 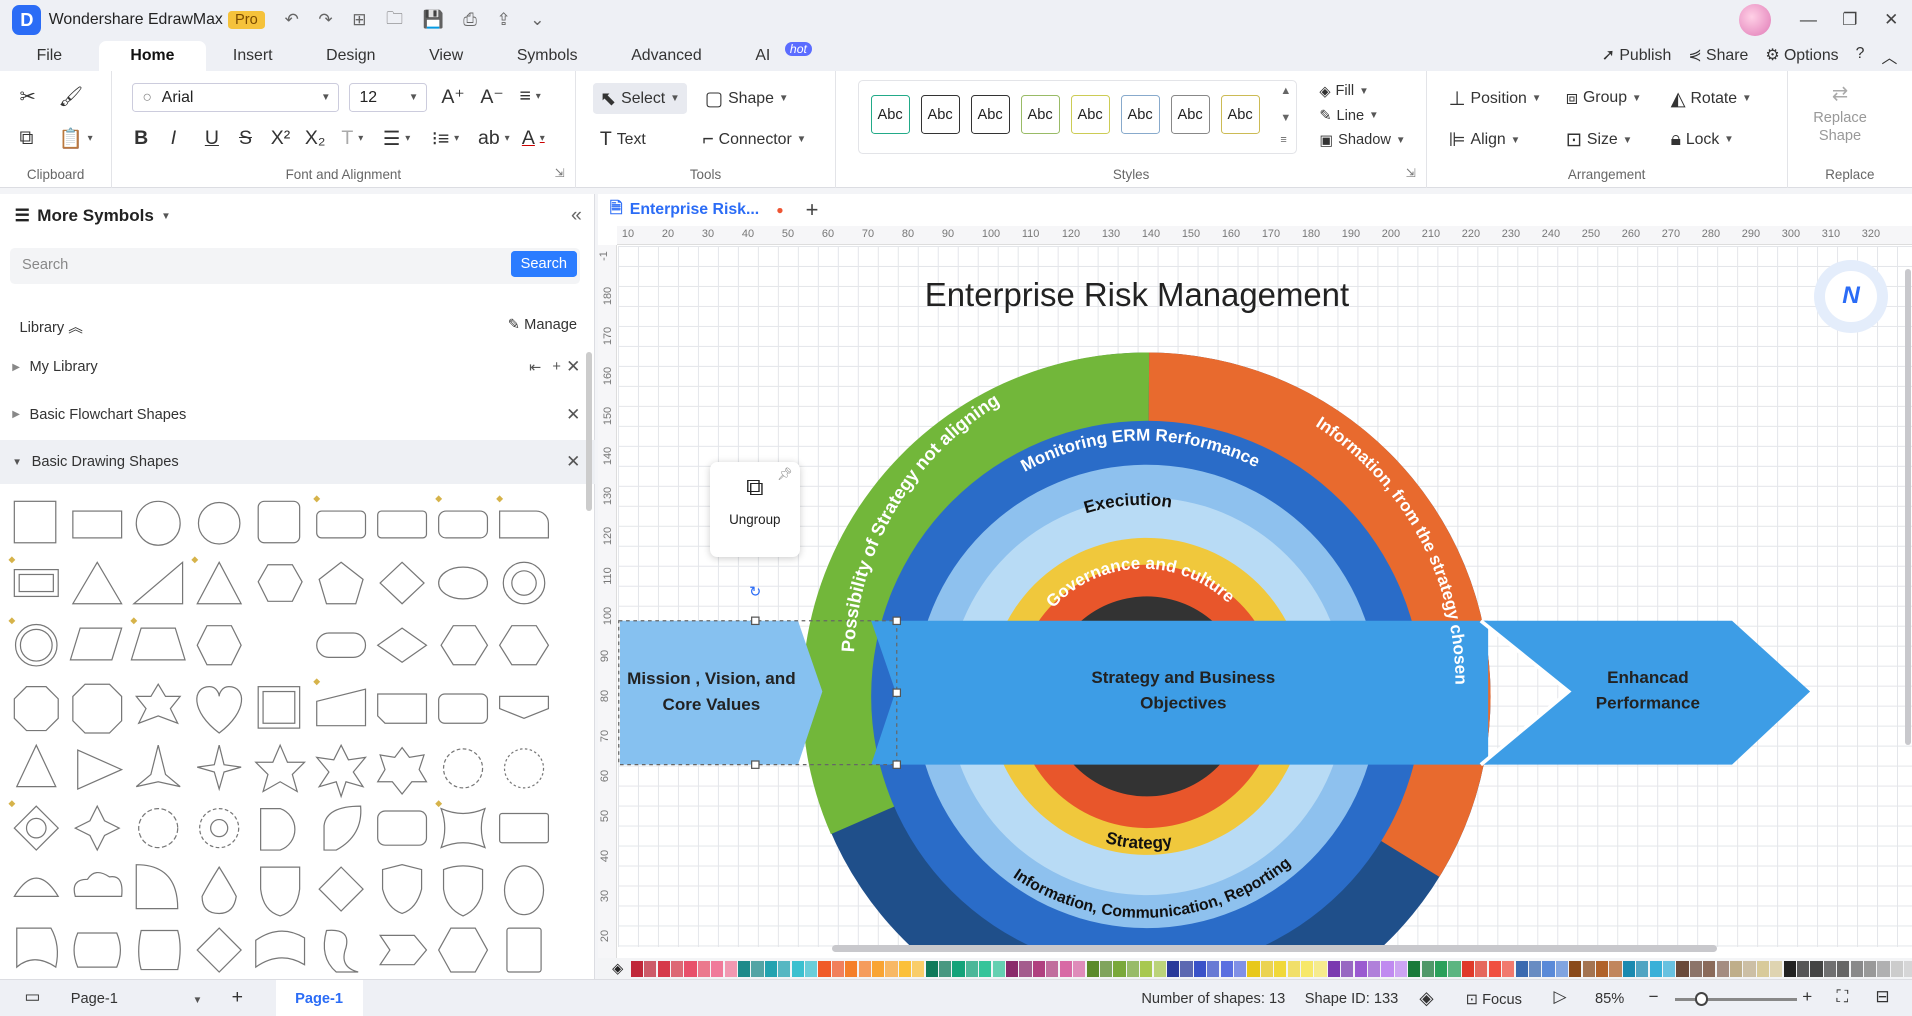 I want to click on select-button: ⬉ Select ▼, so click(x=640, y=98).